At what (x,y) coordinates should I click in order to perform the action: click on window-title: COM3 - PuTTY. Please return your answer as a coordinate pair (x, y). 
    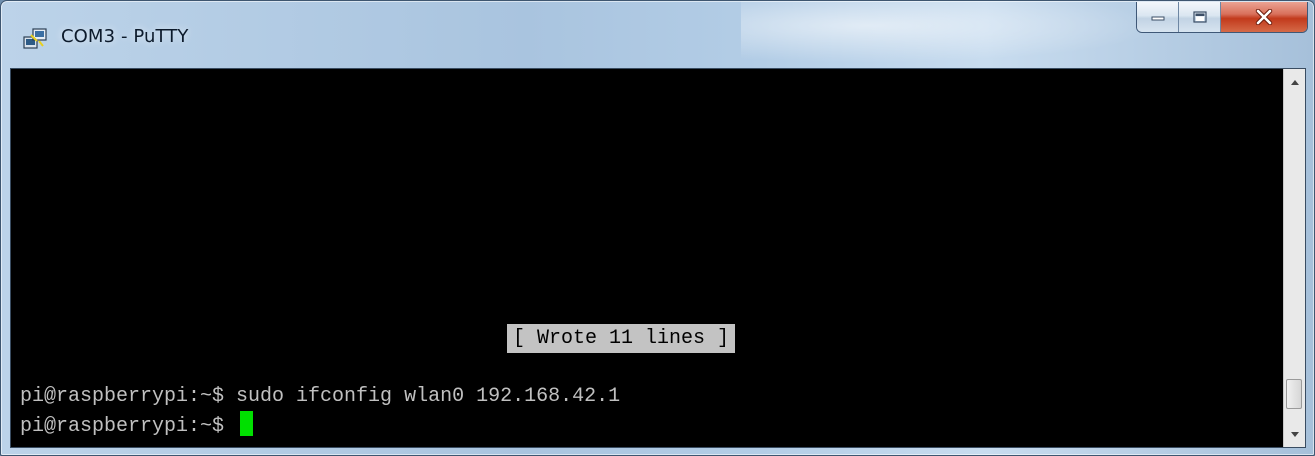
    Looking at the image, I should click on (125, 36).